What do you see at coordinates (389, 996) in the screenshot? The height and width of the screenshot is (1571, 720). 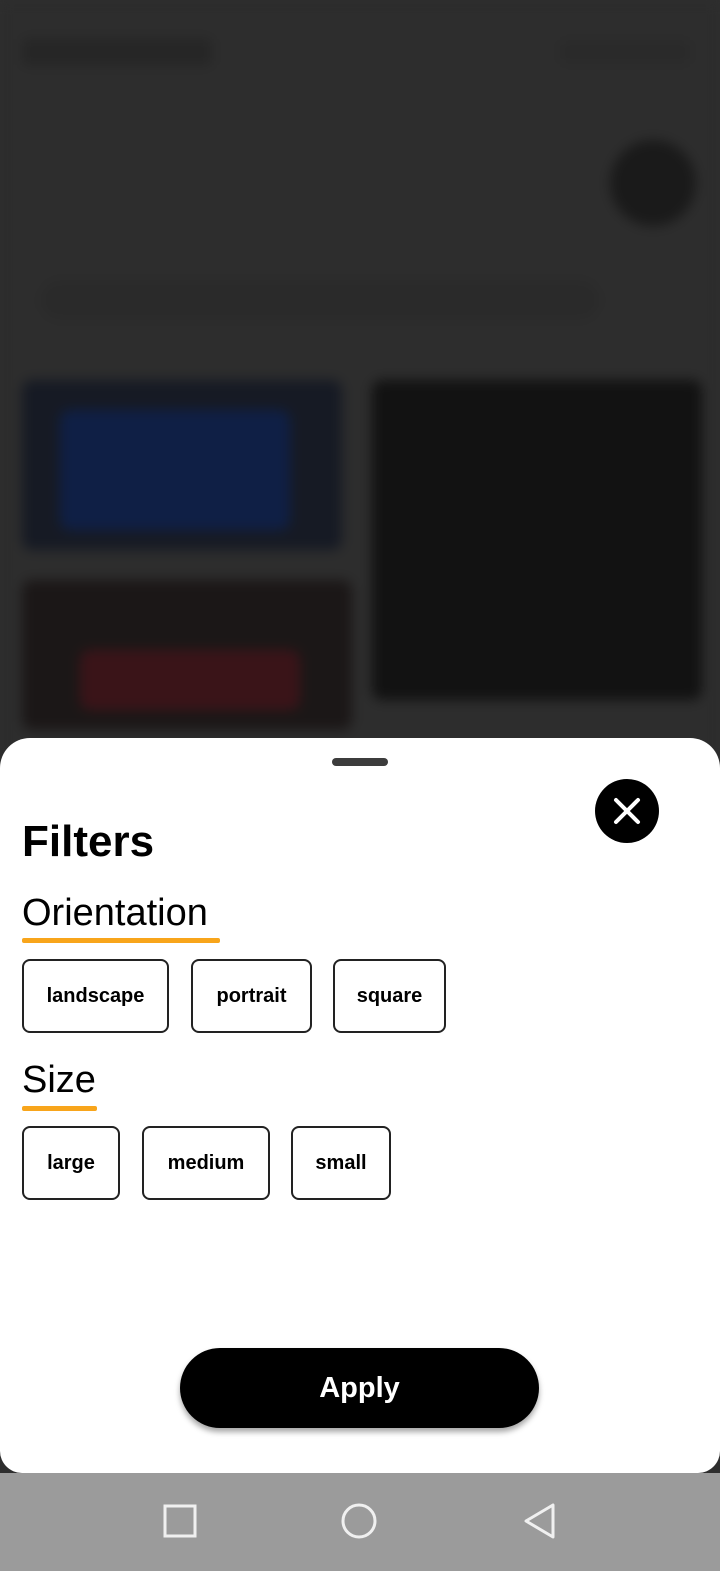 I see `orientation-option-square: square` at bounding box center [389, 996].